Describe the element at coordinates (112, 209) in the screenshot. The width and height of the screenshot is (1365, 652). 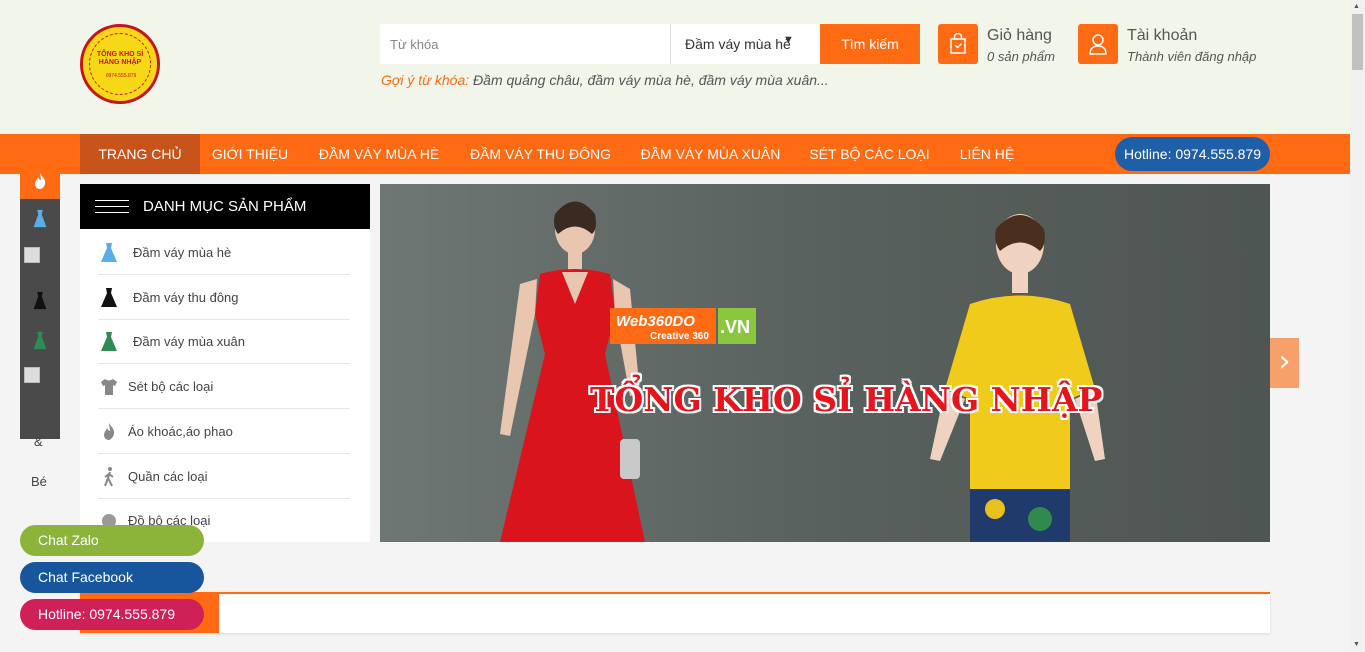
I see `menu-icon` at that location.